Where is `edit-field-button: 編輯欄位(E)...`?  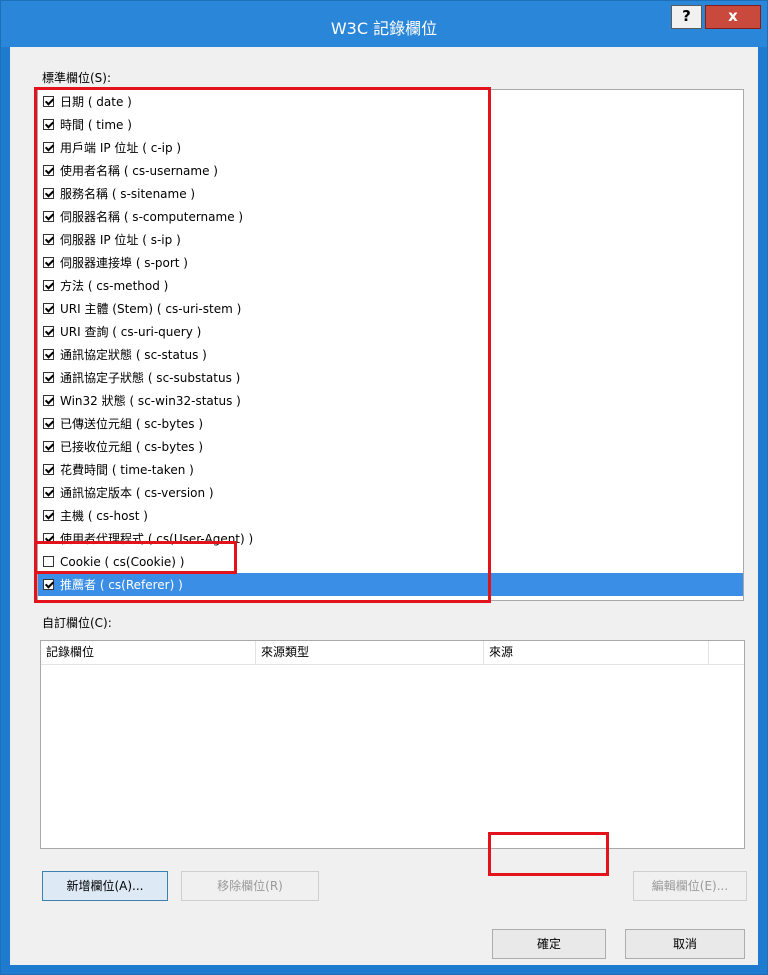 edit-field-button: 編輯欄位(E)... is located at coordinates (690, 886).